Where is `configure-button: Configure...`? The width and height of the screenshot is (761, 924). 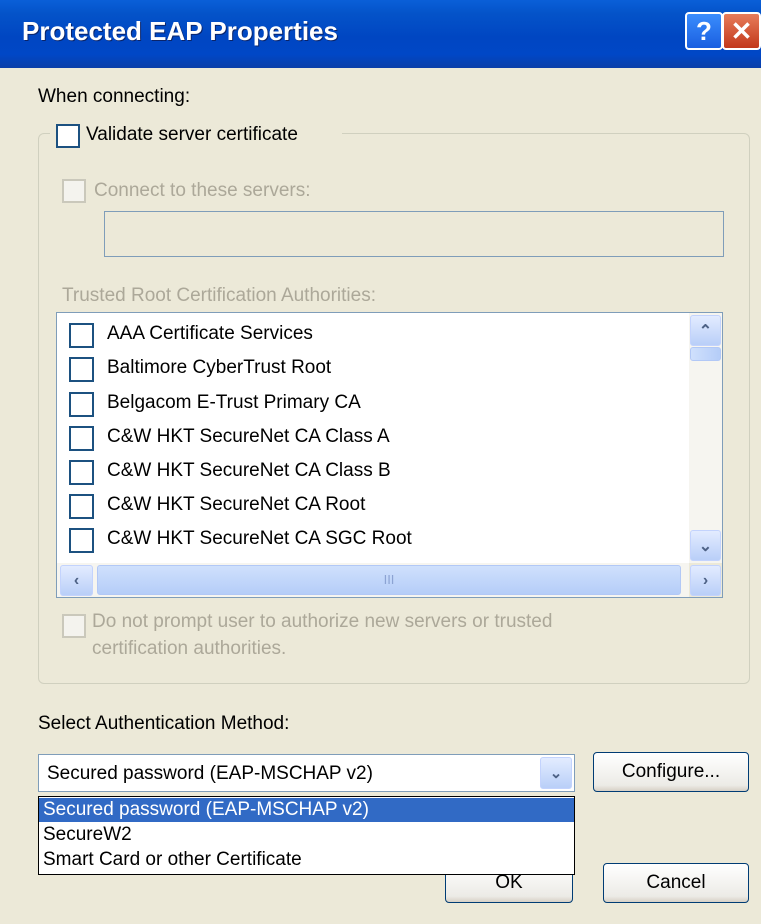
configure-button: Configure... is located at coordinates (671, 772).